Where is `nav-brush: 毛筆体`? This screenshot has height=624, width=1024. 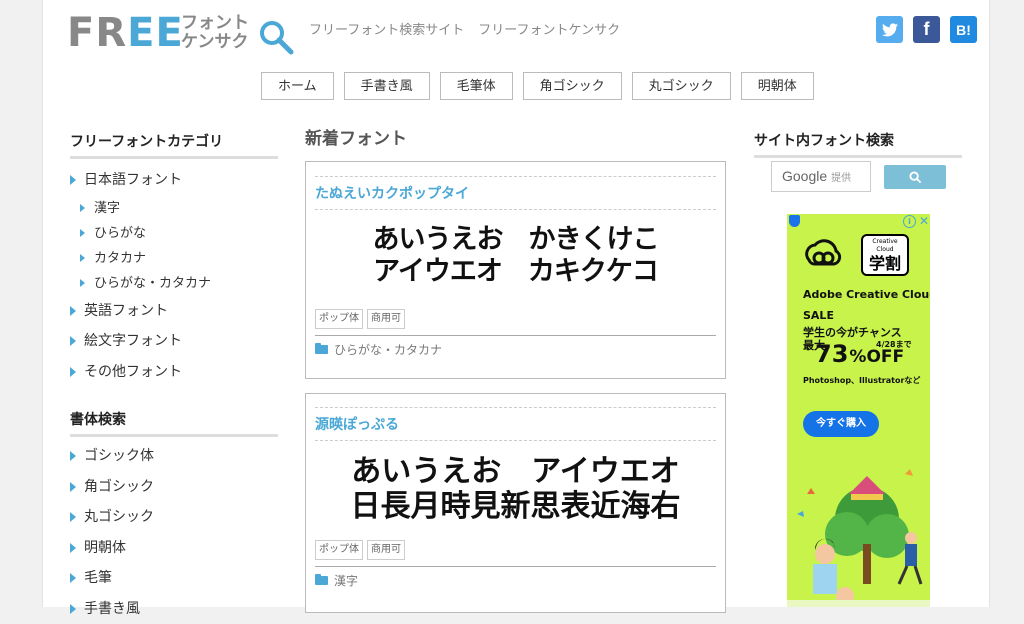 nav-brush: 毛筆体 is located at coordinates (476, 86).